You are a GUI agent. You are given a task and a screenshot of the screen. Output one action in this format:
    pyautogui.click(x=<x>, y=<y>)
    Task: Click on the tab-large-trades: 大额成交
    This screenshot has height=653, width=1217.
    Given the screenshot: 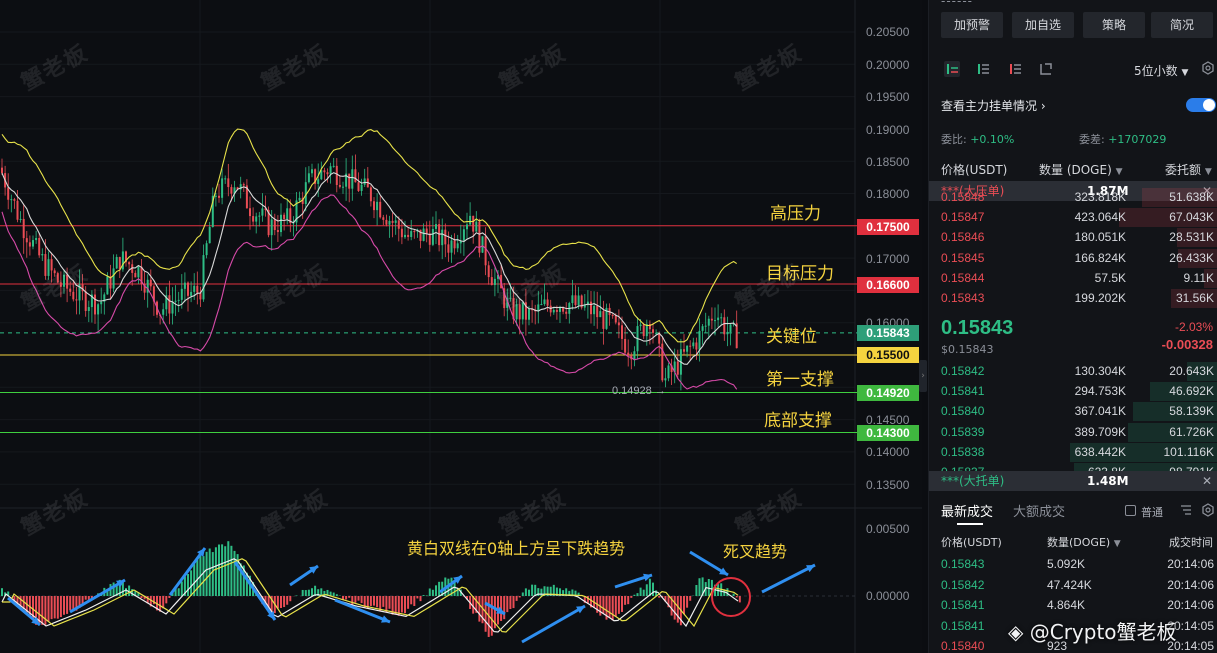 What is the action you would take?
    pyautogui.click(x=1039, y=510)
    